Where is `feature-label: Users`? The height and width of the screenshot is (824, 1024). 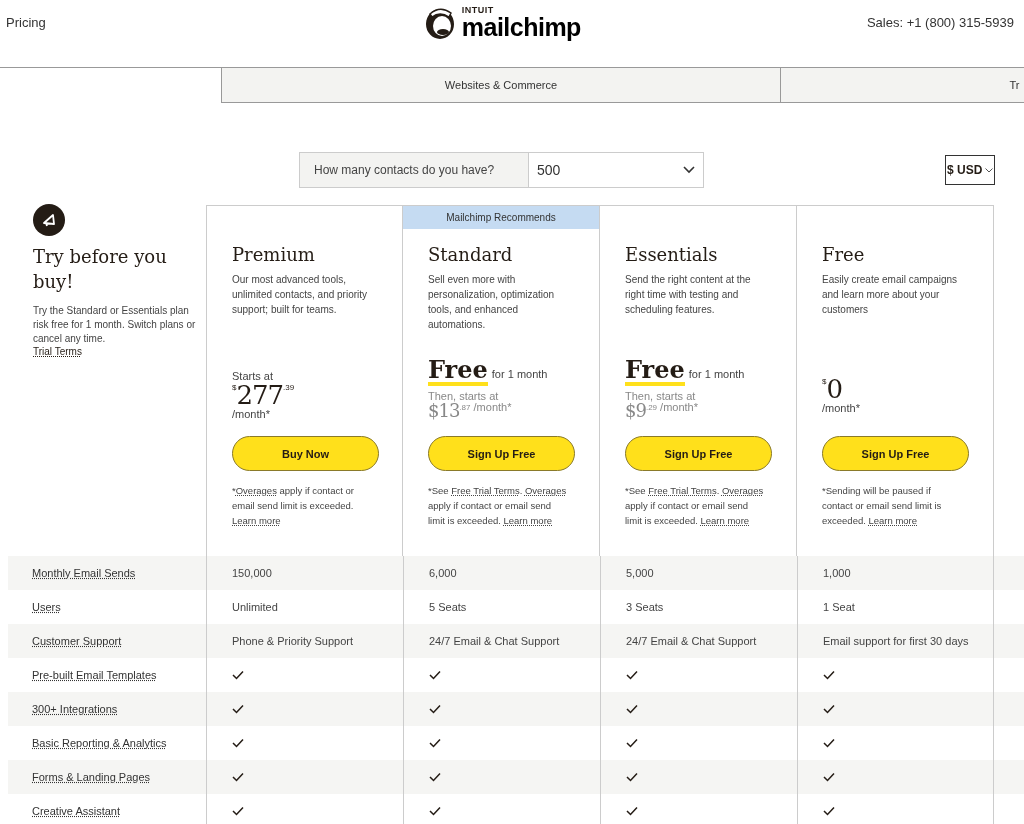
feature-label: Users is located at coordinates (34, 607).